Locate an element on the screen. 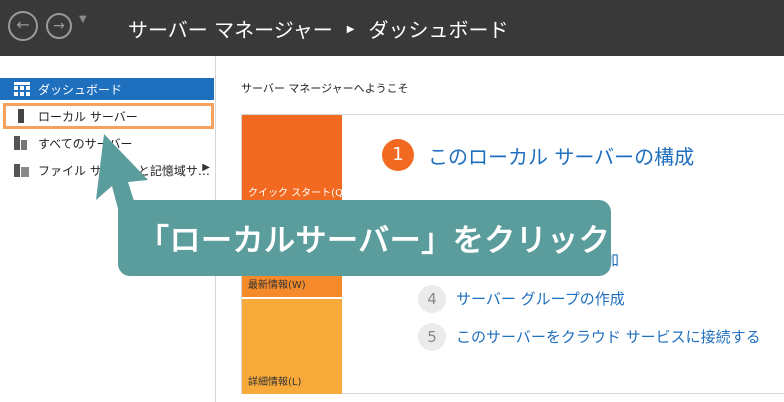  sidebar-item-dashboard: ダッシュボード is located at coordinates (107, 89).